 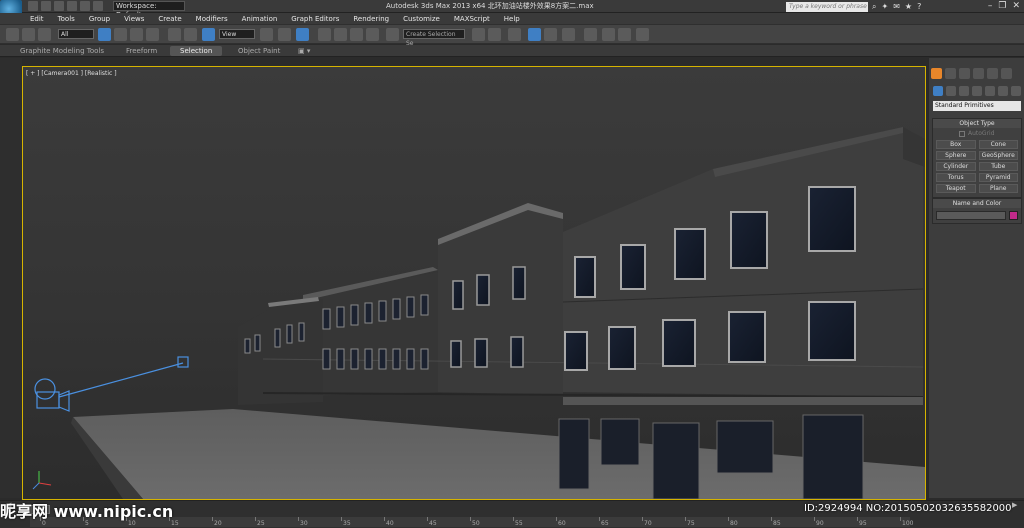 I want to click on rendered-frame-window-icon, so click(x=624, y=34).